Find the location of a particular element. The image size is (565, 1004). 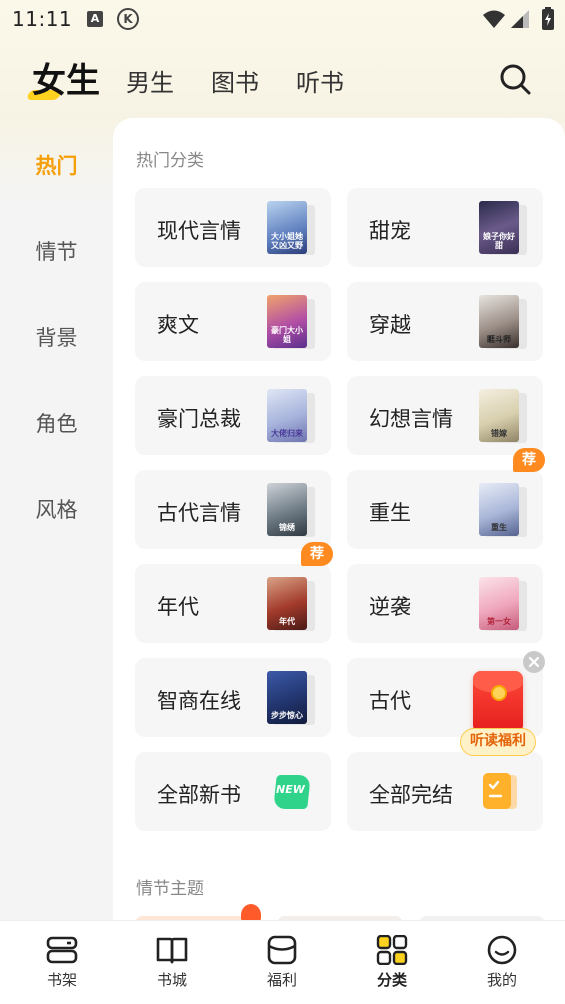

sidebar-item-hot: 热门 is located at coordinates (56, 165).